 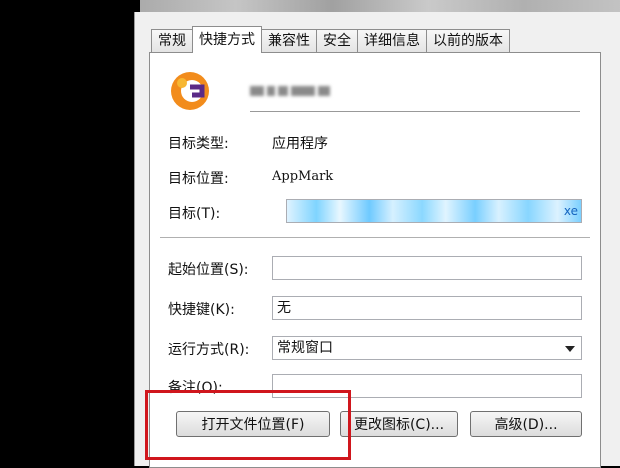 What do you see at coordinates (468, 40) in the screenshot?
I see `tab-previous-versions: 以前的版本` at bounding box center [468, 40].